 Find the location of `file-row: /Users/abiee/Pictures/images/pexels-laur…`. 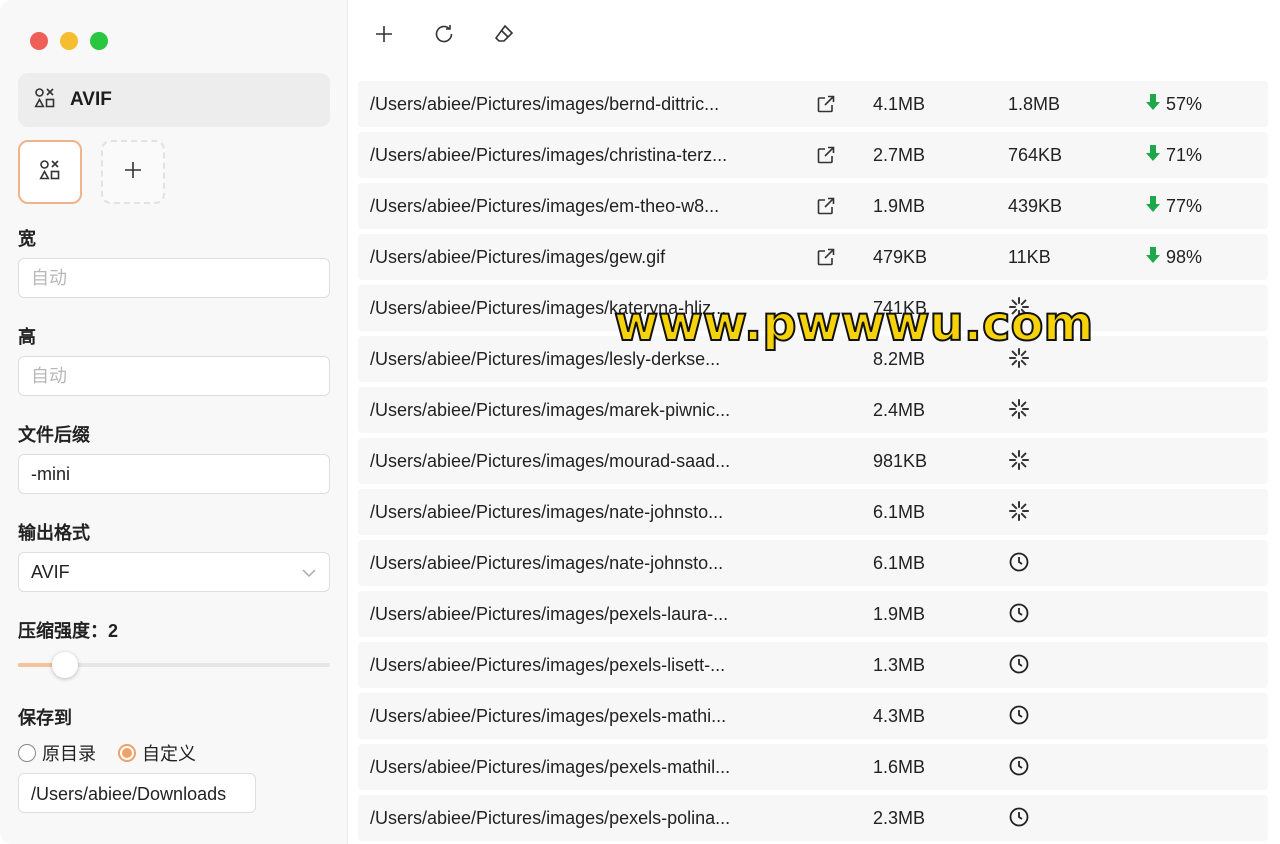

file-row: /Users/abiee/Pictures/images/pexels-laur… is located at coordinates (813, 614).